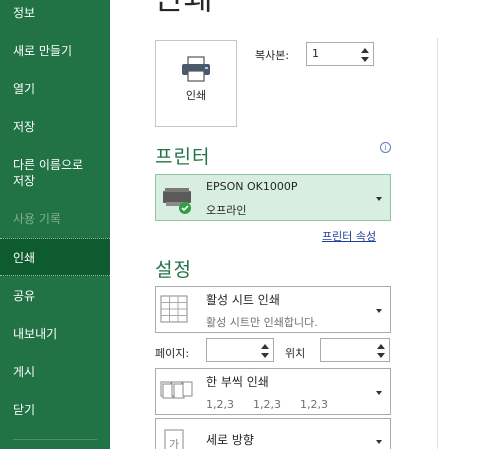 The height and width of the screenshot is (449, 496). What do you see at coordinates (243, 300) in the screenshot?
I see `print-scope-title: 활성 시트 인쇄` at bounding box center [243, 300].